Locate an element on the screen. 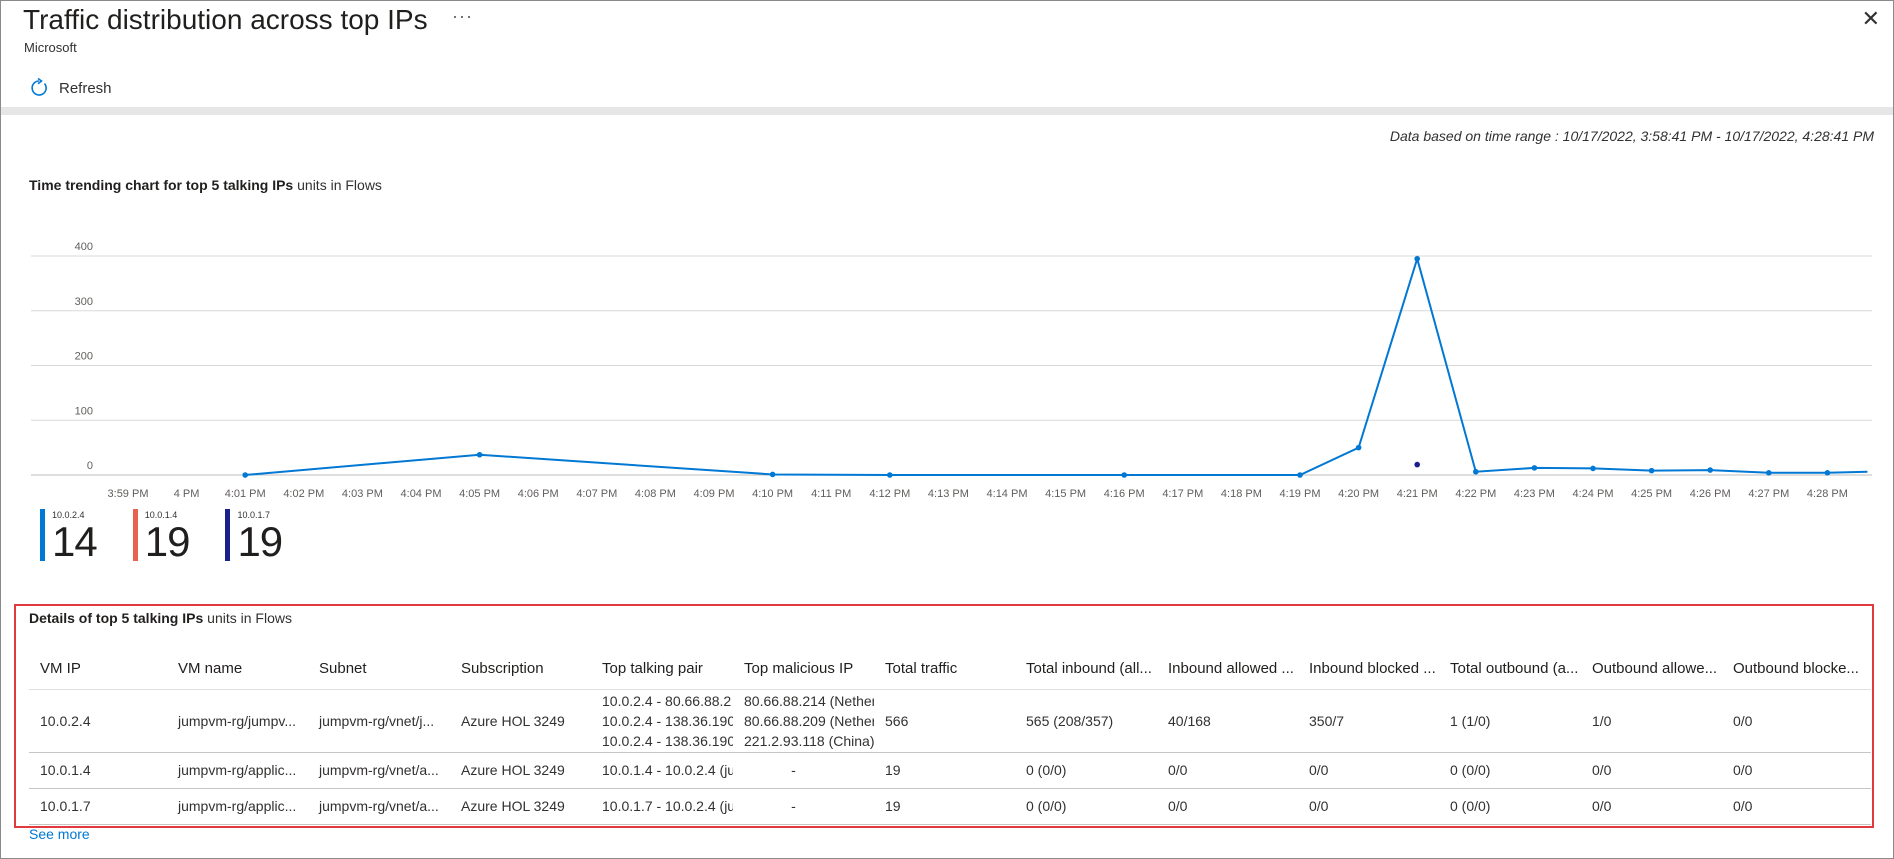 The image size is (1894, 859). total-outbound-cell: 0 (0/0) is located at coordinates (1510, 806).